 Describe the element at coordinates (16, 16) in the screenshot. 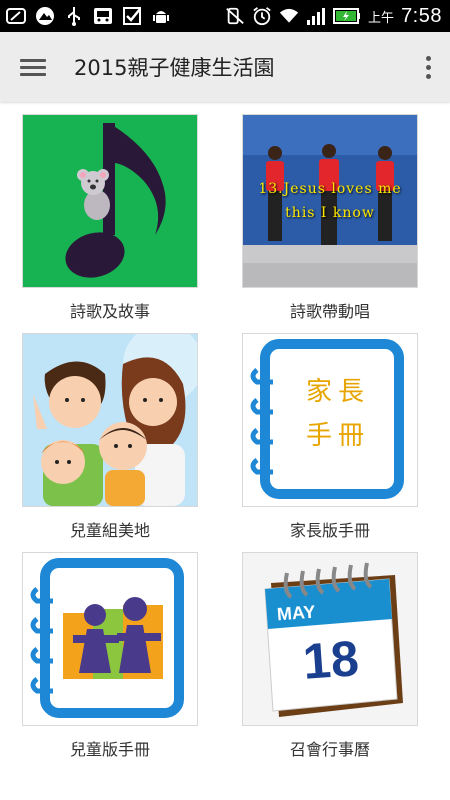

I see `feather-icon` at that location.